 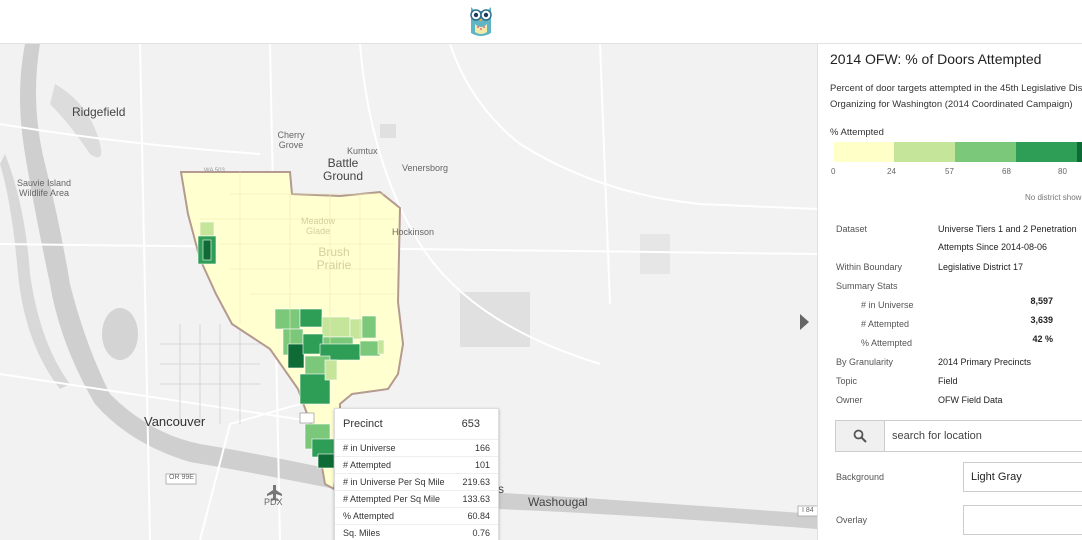 I want to click on legend-tick: 68, so click(x=1006, y=171).